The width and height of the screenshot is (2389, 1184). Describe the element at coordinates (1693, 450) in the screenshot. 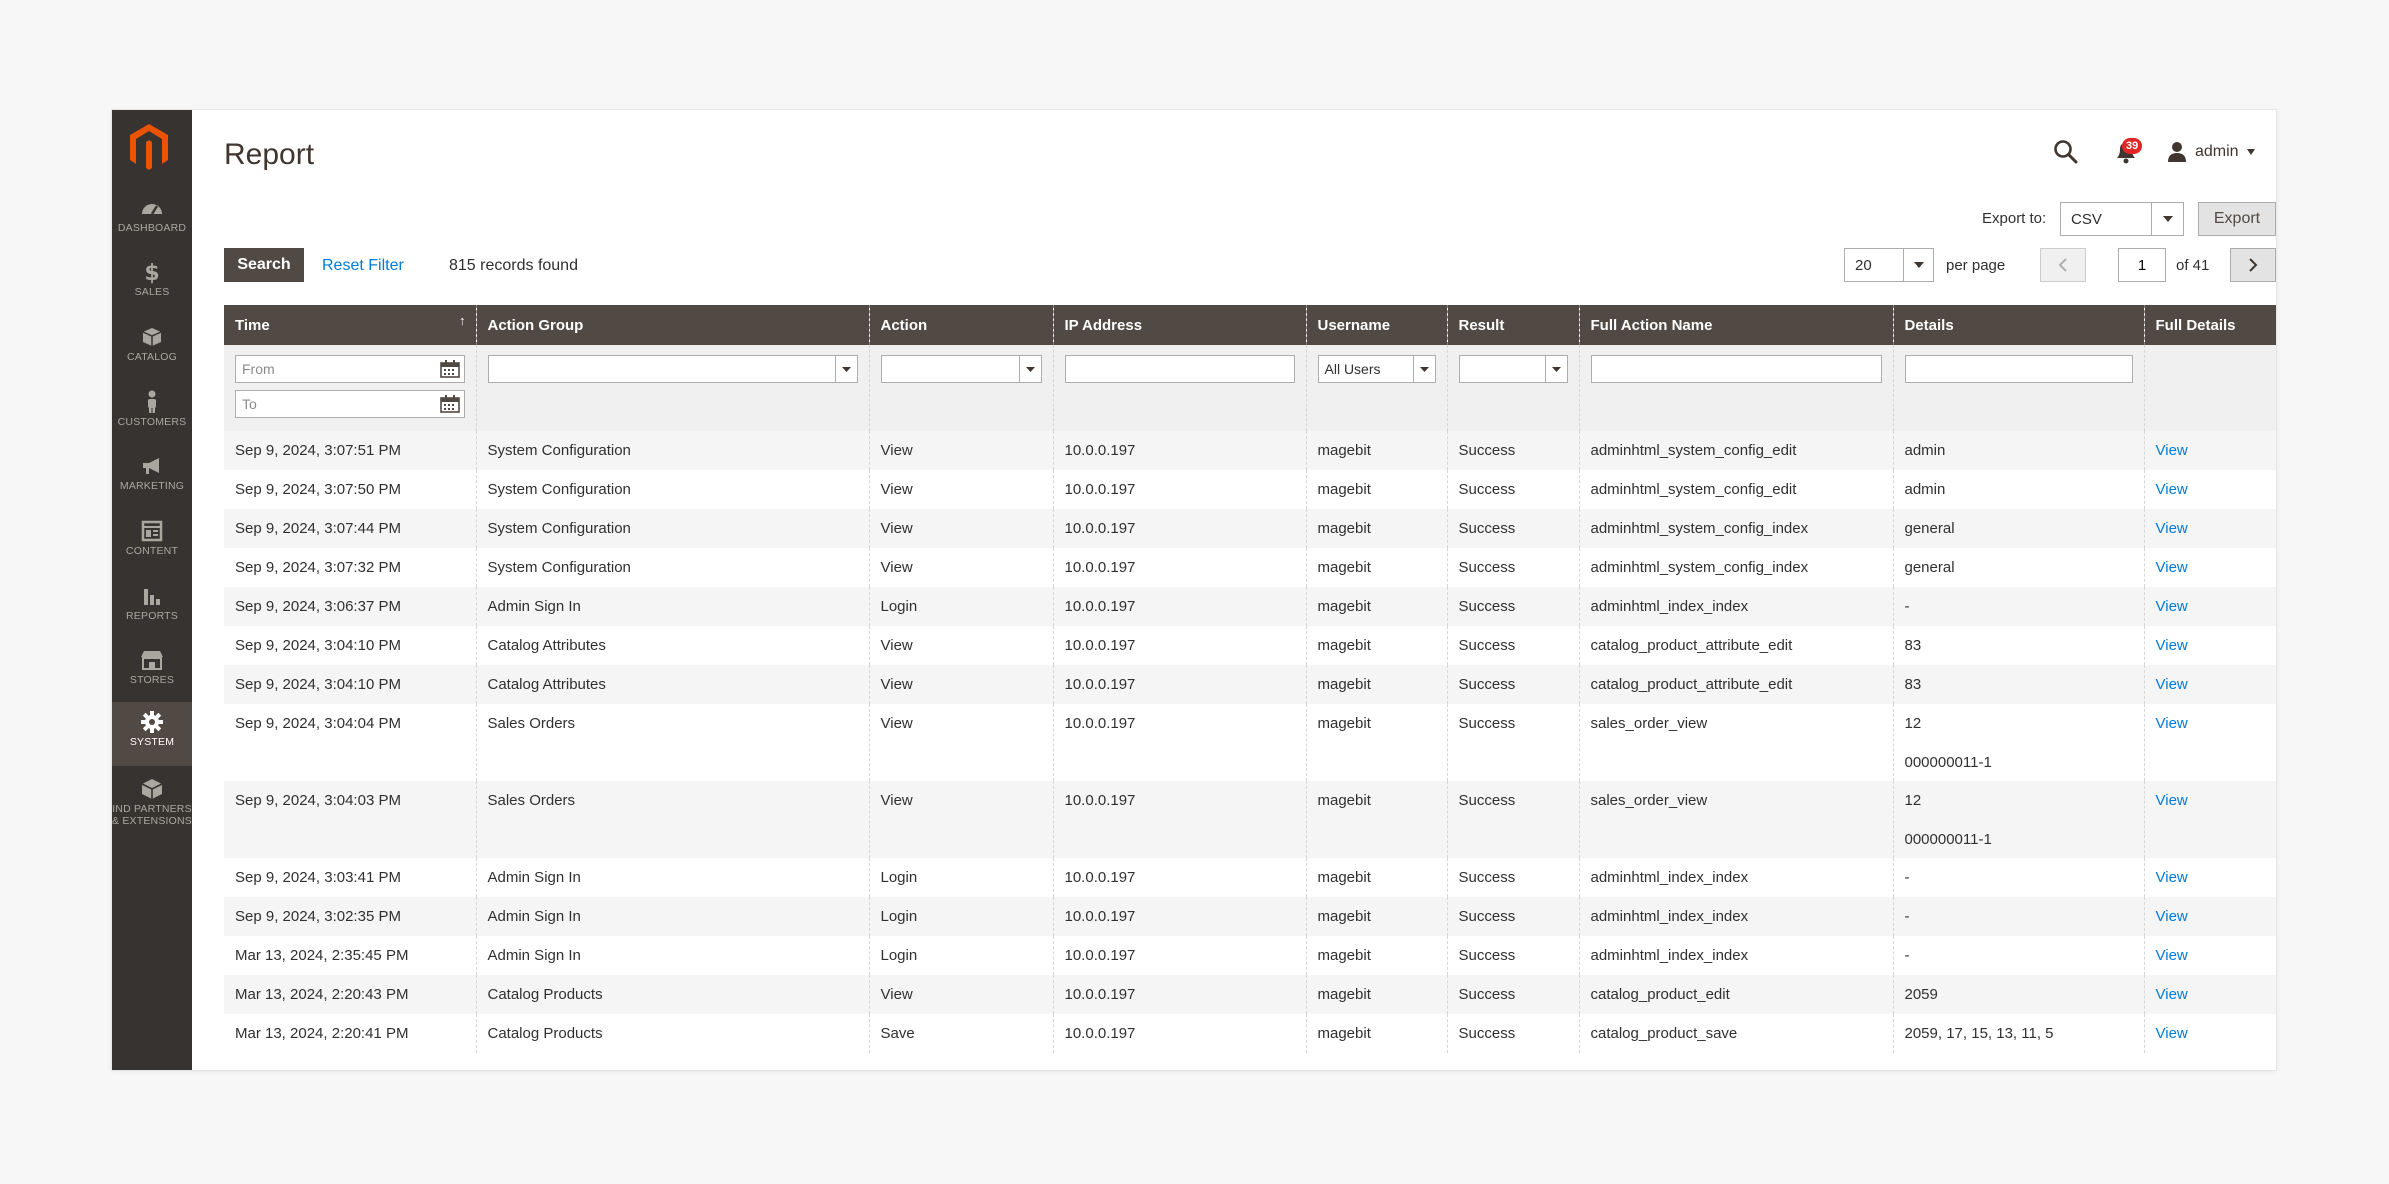

I see `cell-value: adminhtml_system_config_edit` at that location.